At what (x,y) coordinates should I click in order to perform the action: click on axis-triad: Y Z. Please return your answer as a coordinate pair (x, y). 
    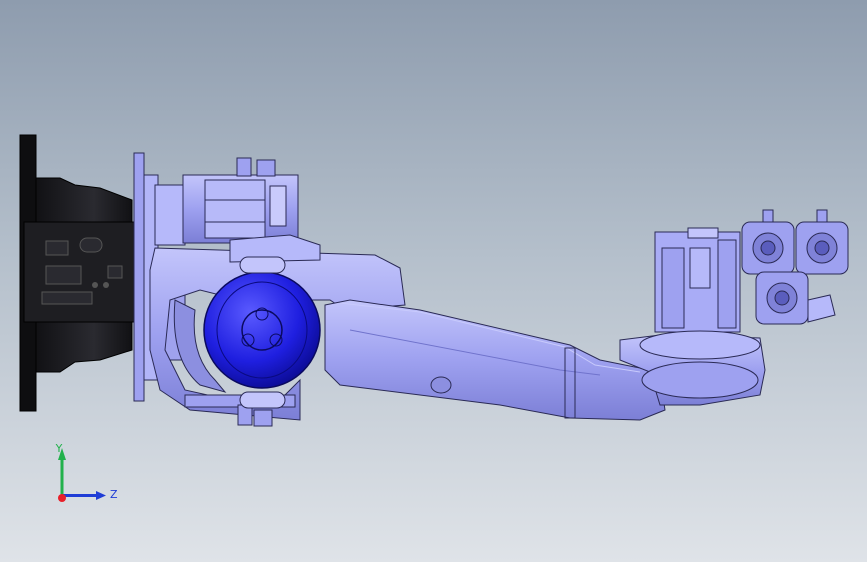
    Looking at the image, I should click on (86, 472).